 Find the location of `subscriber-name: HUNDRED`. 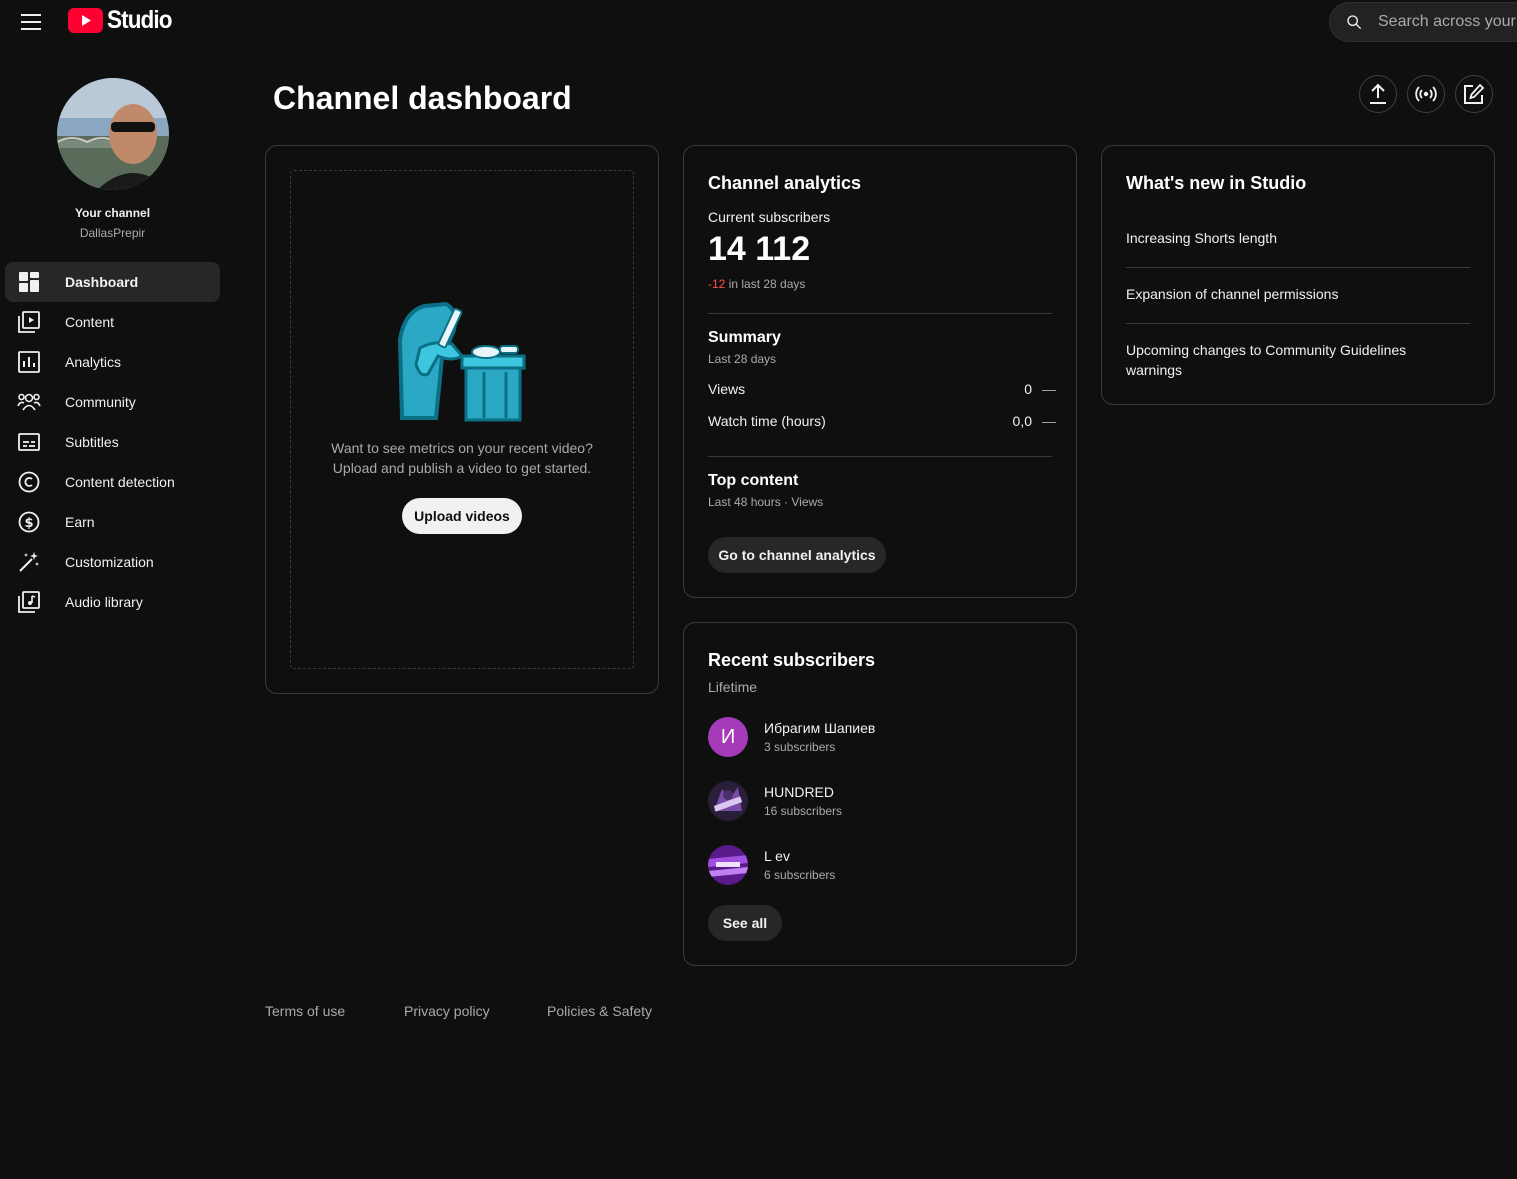

subscriber-name: HUNDRED is located at coordinates (799, 792).